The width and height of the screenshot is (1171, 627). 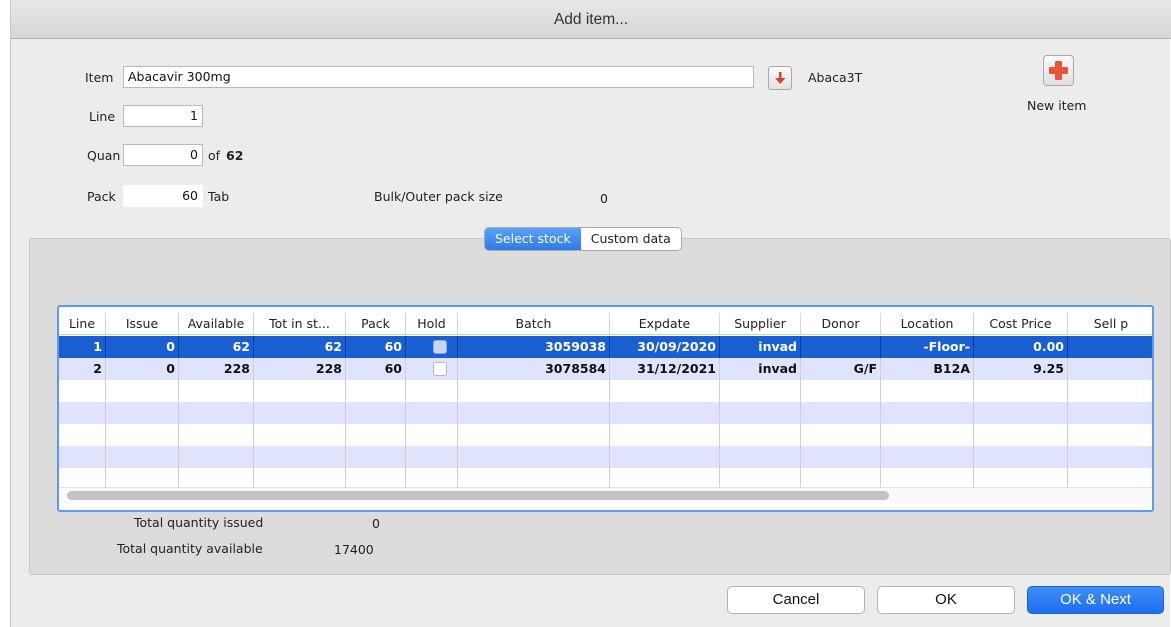 What do you see at coordinates (102, 116) in the screenshot?
I see `line-label: Line` at bounding box center [102, 116].